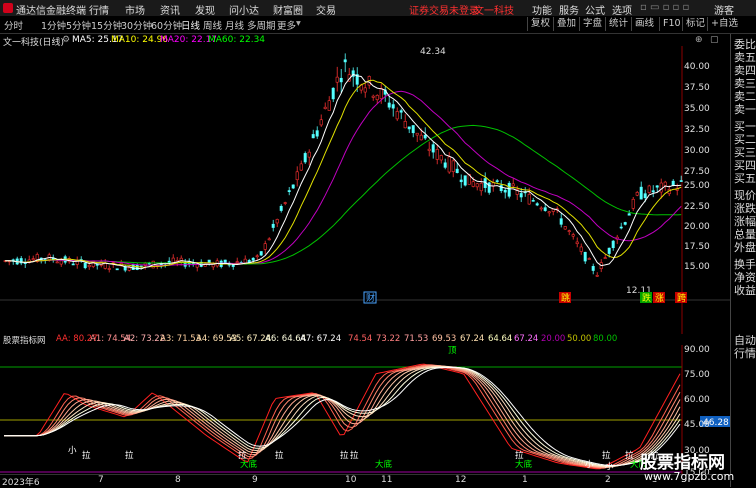 Image resolution: width=756 pixels, height=488 pixels. What do you see at coordinates (592, 24) in the screenshot?
I see `font-button: 字盘` at bounding box center [592, 24].